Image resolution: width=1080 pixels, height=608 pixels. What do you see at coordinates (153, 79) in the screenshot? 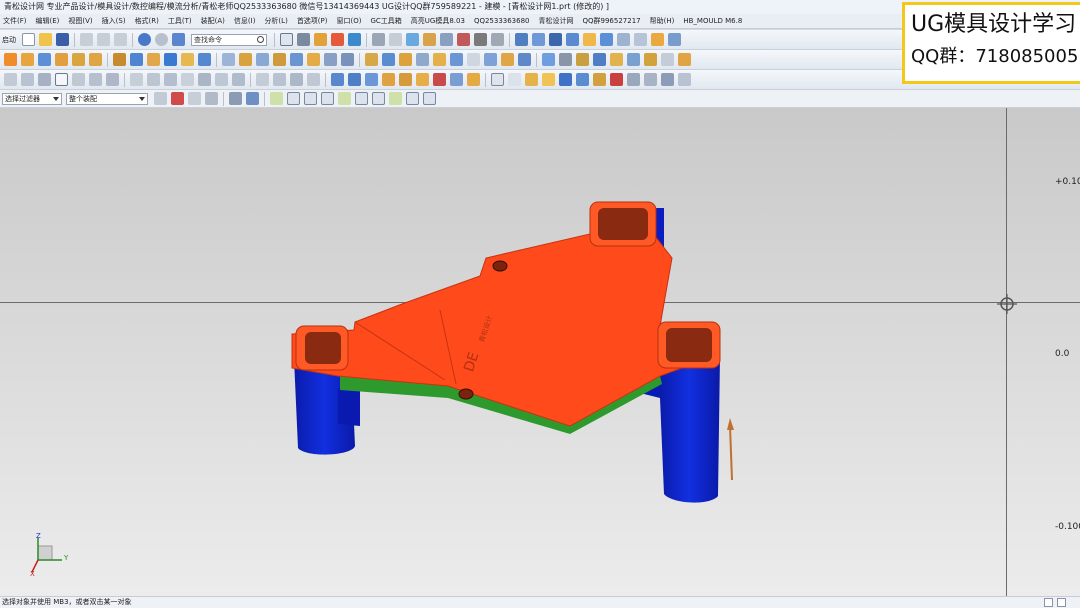
I see `project-curve-icon` at bounding box center [153, 79].